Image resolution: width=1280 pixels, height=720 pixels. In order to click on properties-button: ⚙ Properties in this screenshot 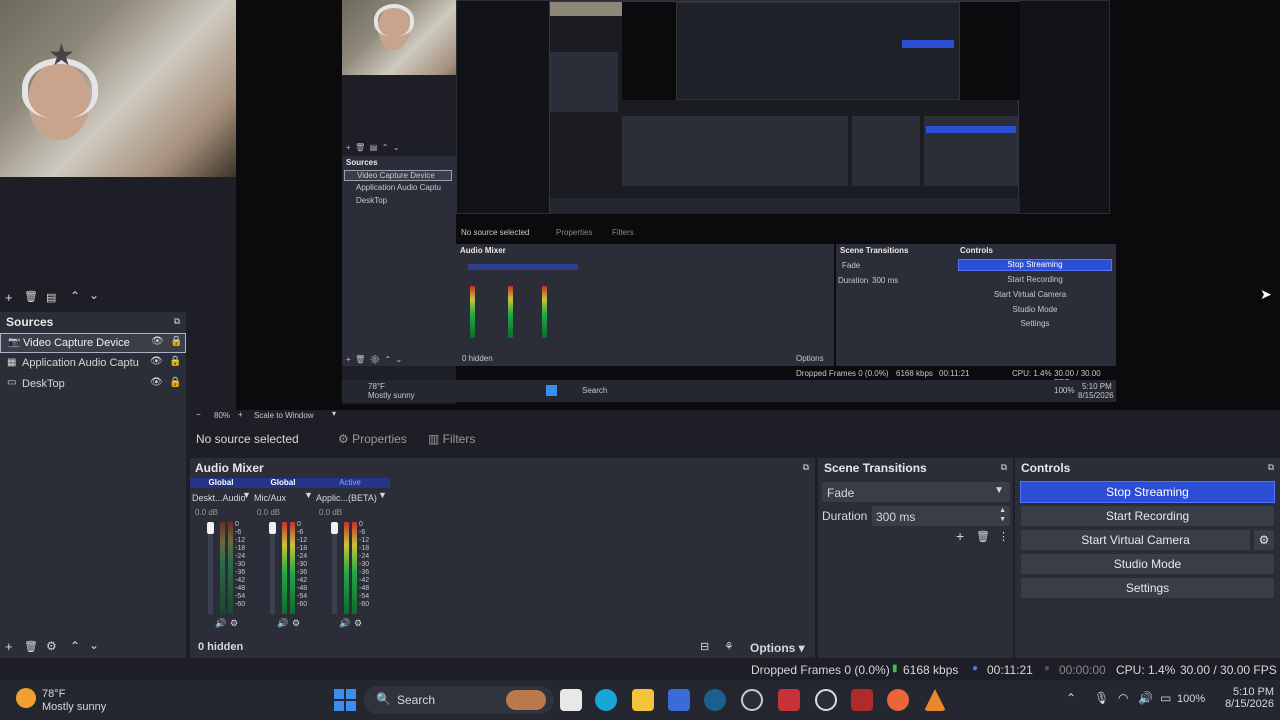, I will do `click(372, 439)`.